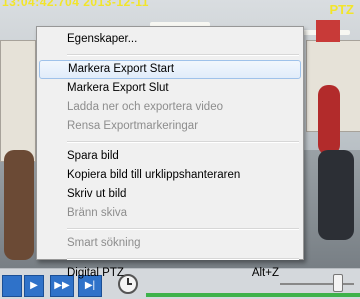 This screenshot has height=299, width=360. I want to click on menu-item-save-image: Spara bild, so click(170, 156).